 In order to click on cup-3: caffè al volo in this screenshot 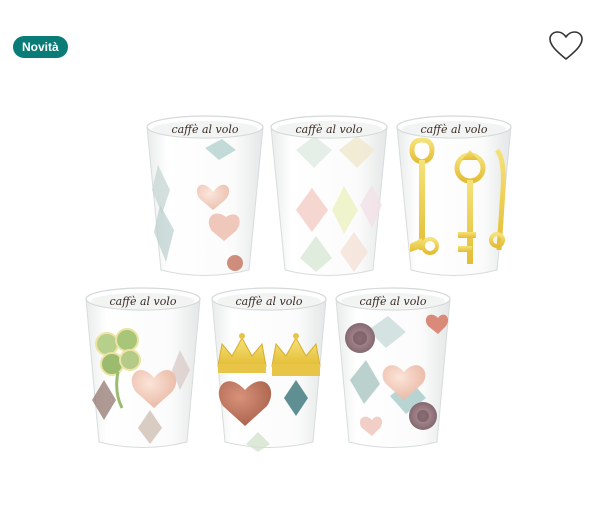, I will do `click(454, 195)`.